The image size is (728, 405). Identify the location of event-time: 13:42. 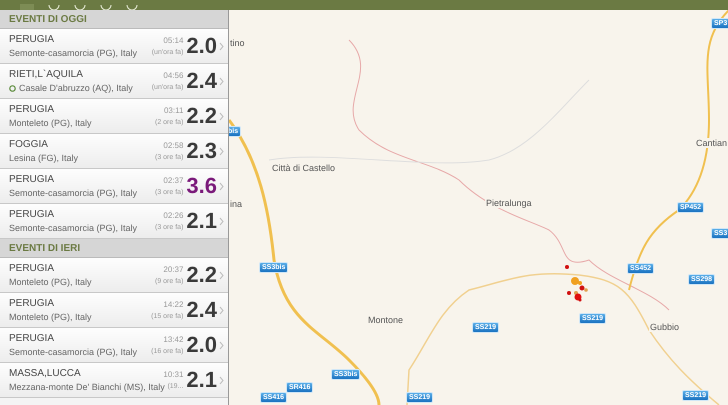
(173, 339).